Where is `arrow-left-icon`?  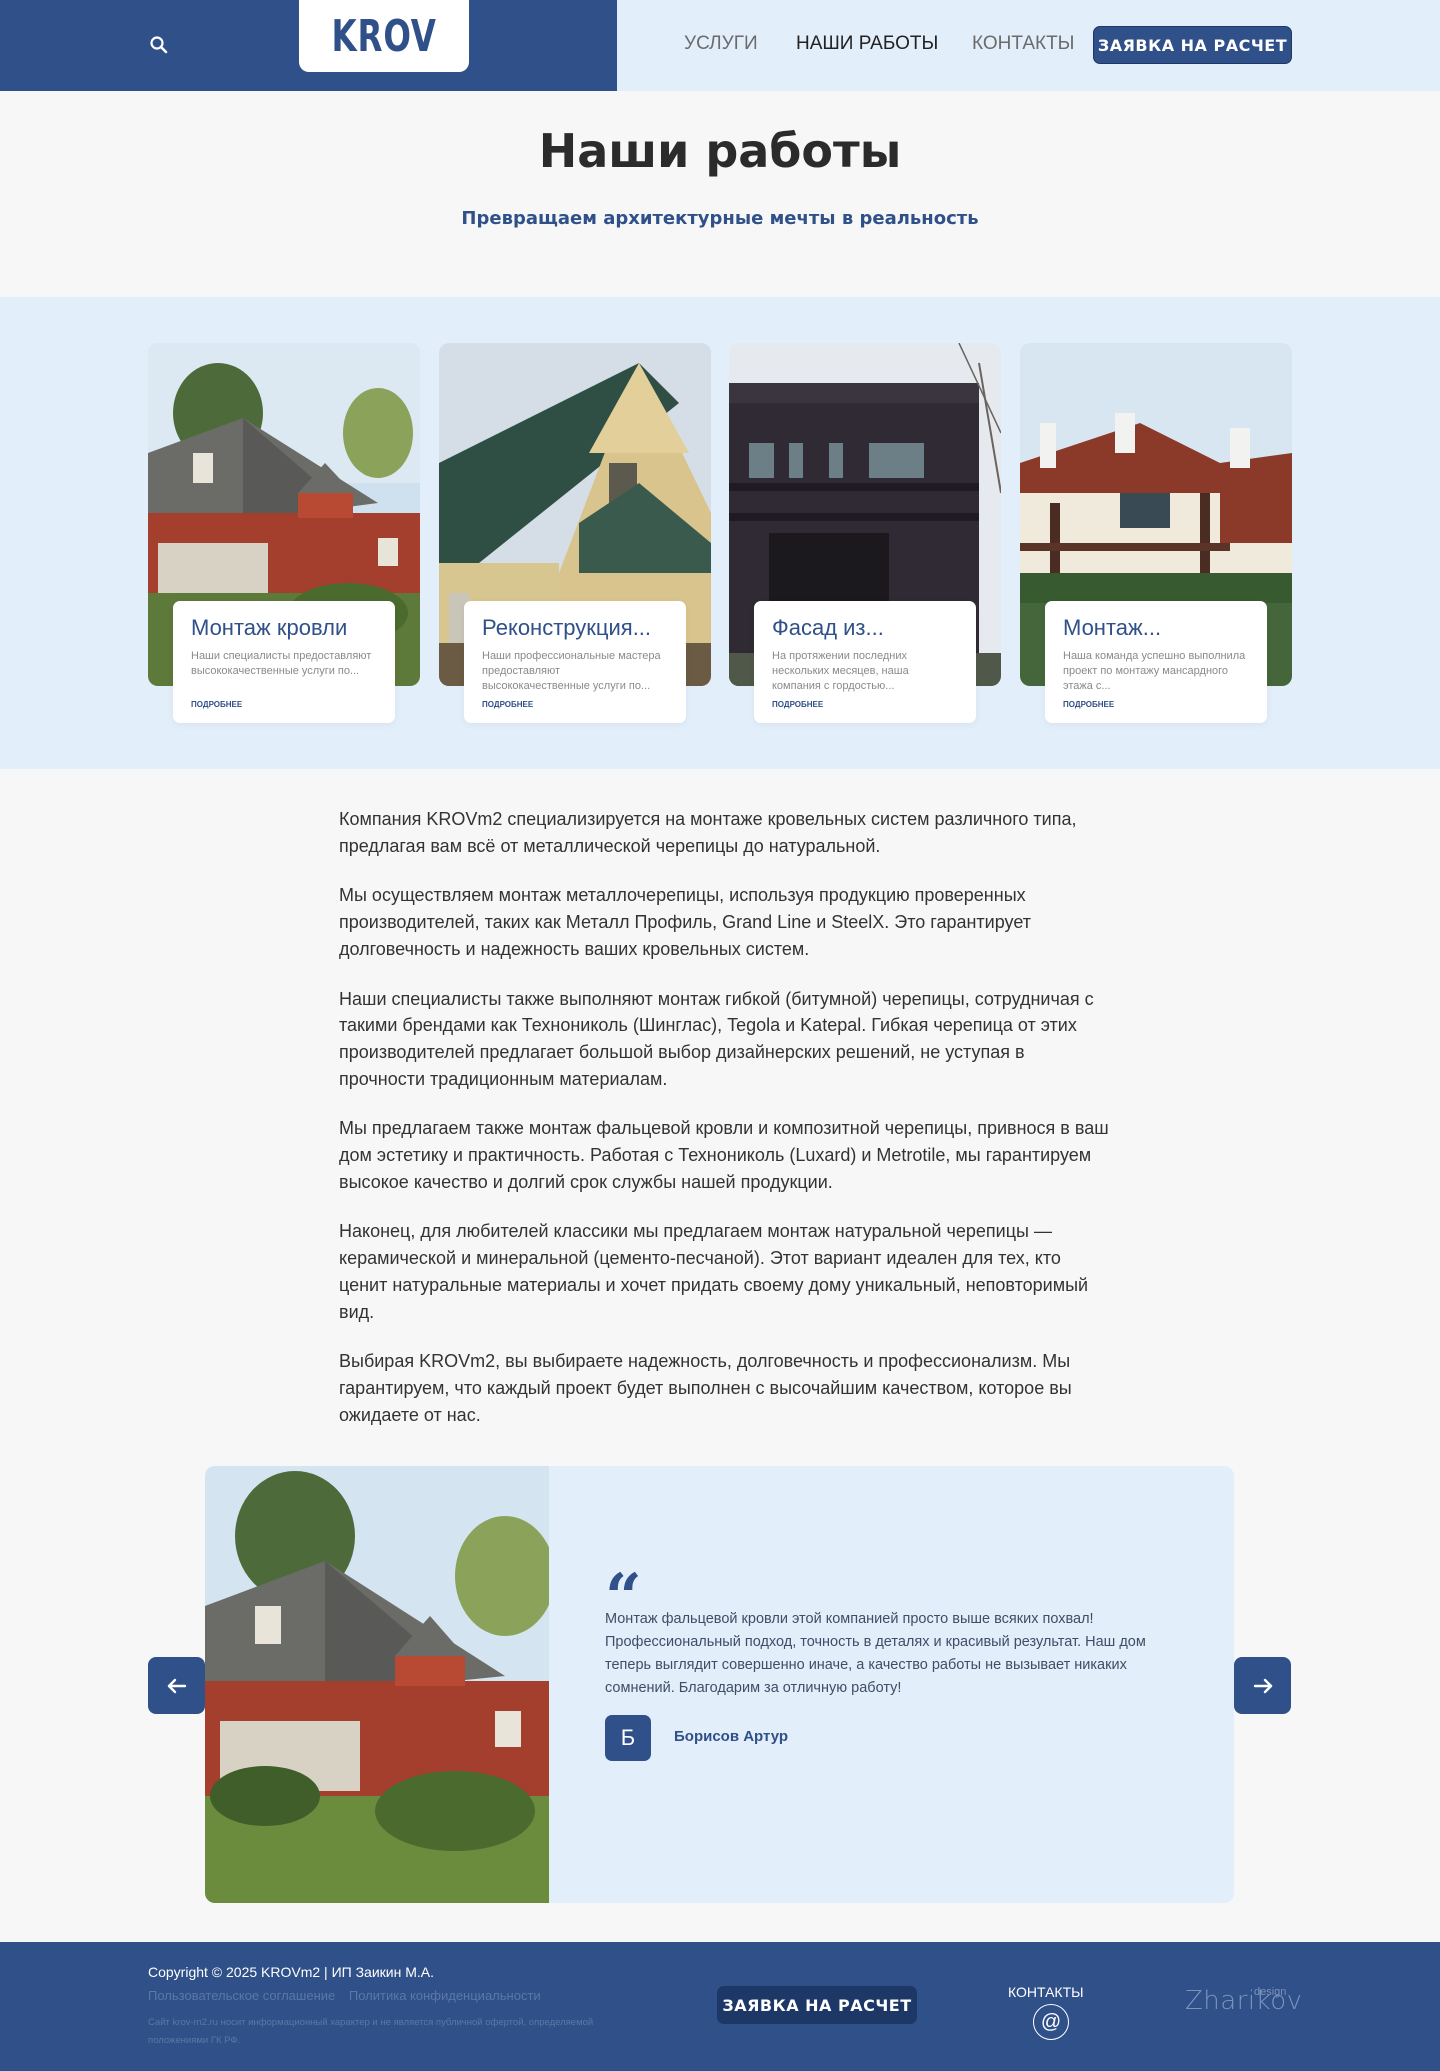
arrow-left-icon is located at coordinates (176, 1685).